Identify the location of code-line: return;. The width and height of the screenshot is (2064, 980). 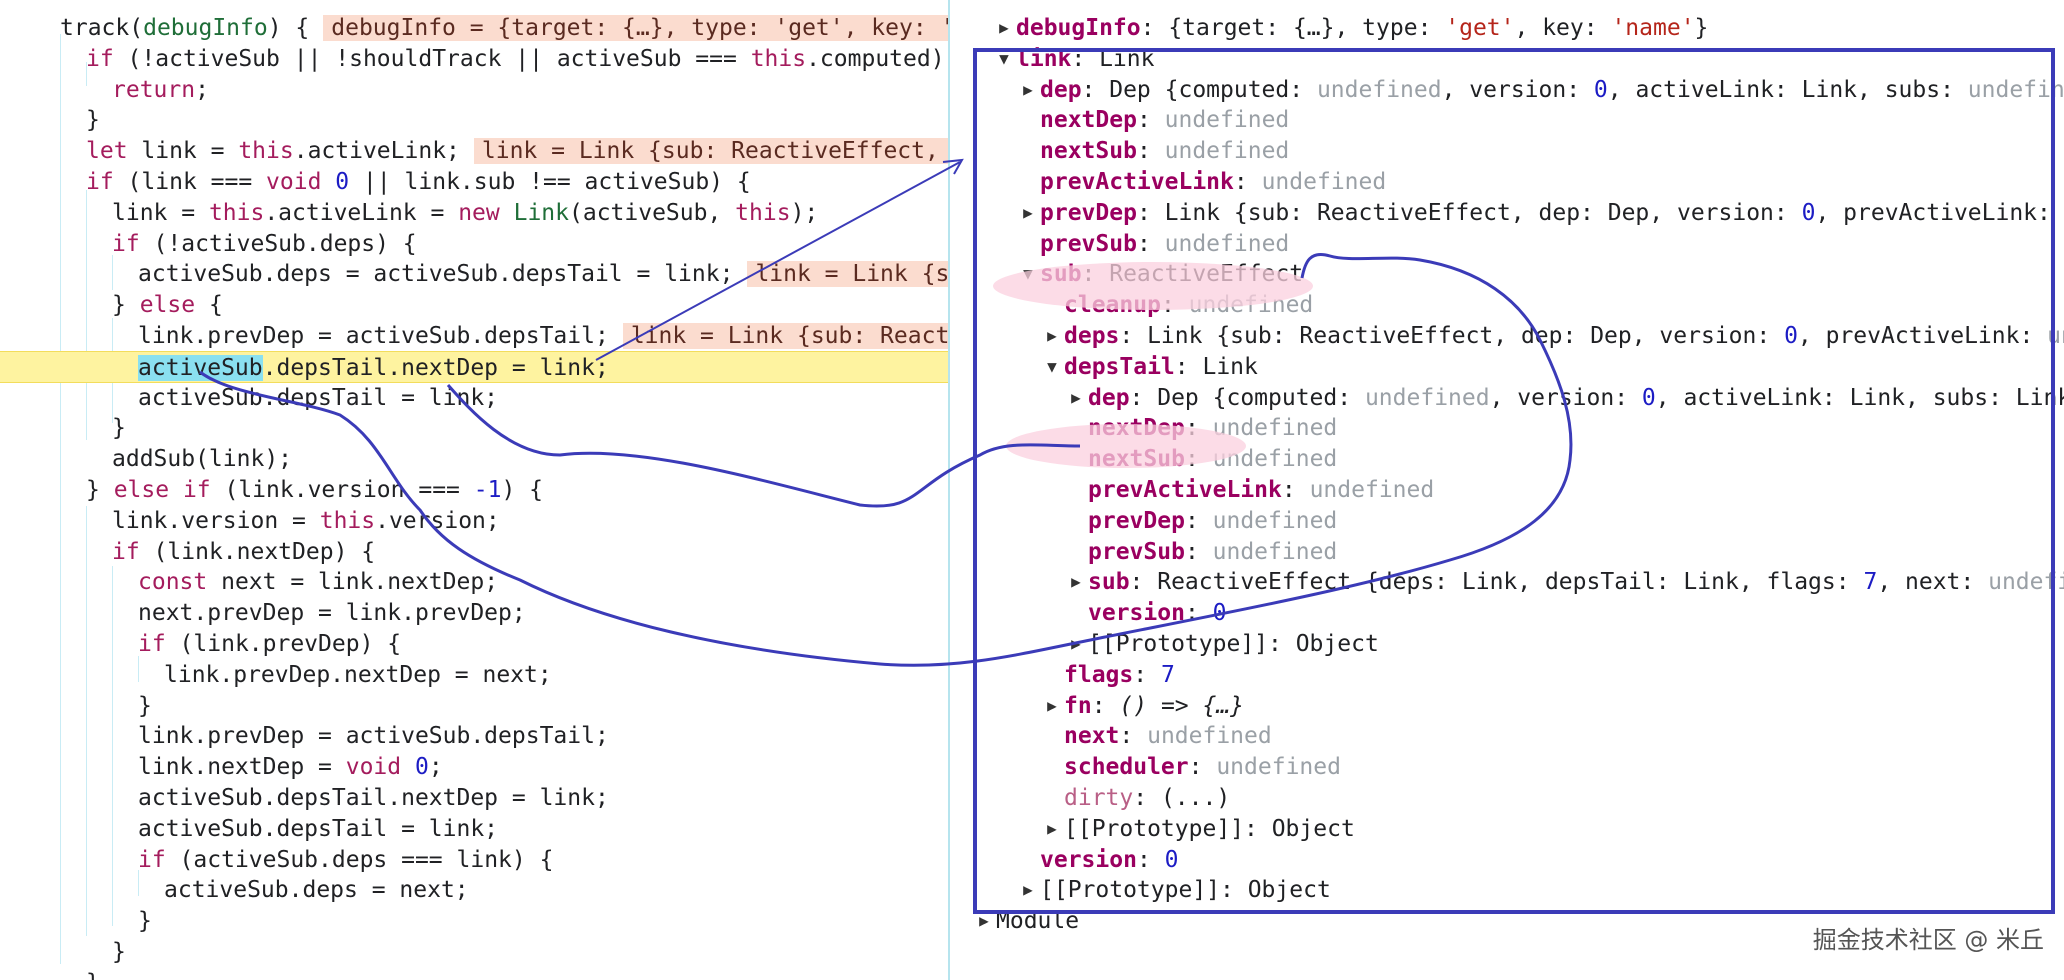
(474, 90).